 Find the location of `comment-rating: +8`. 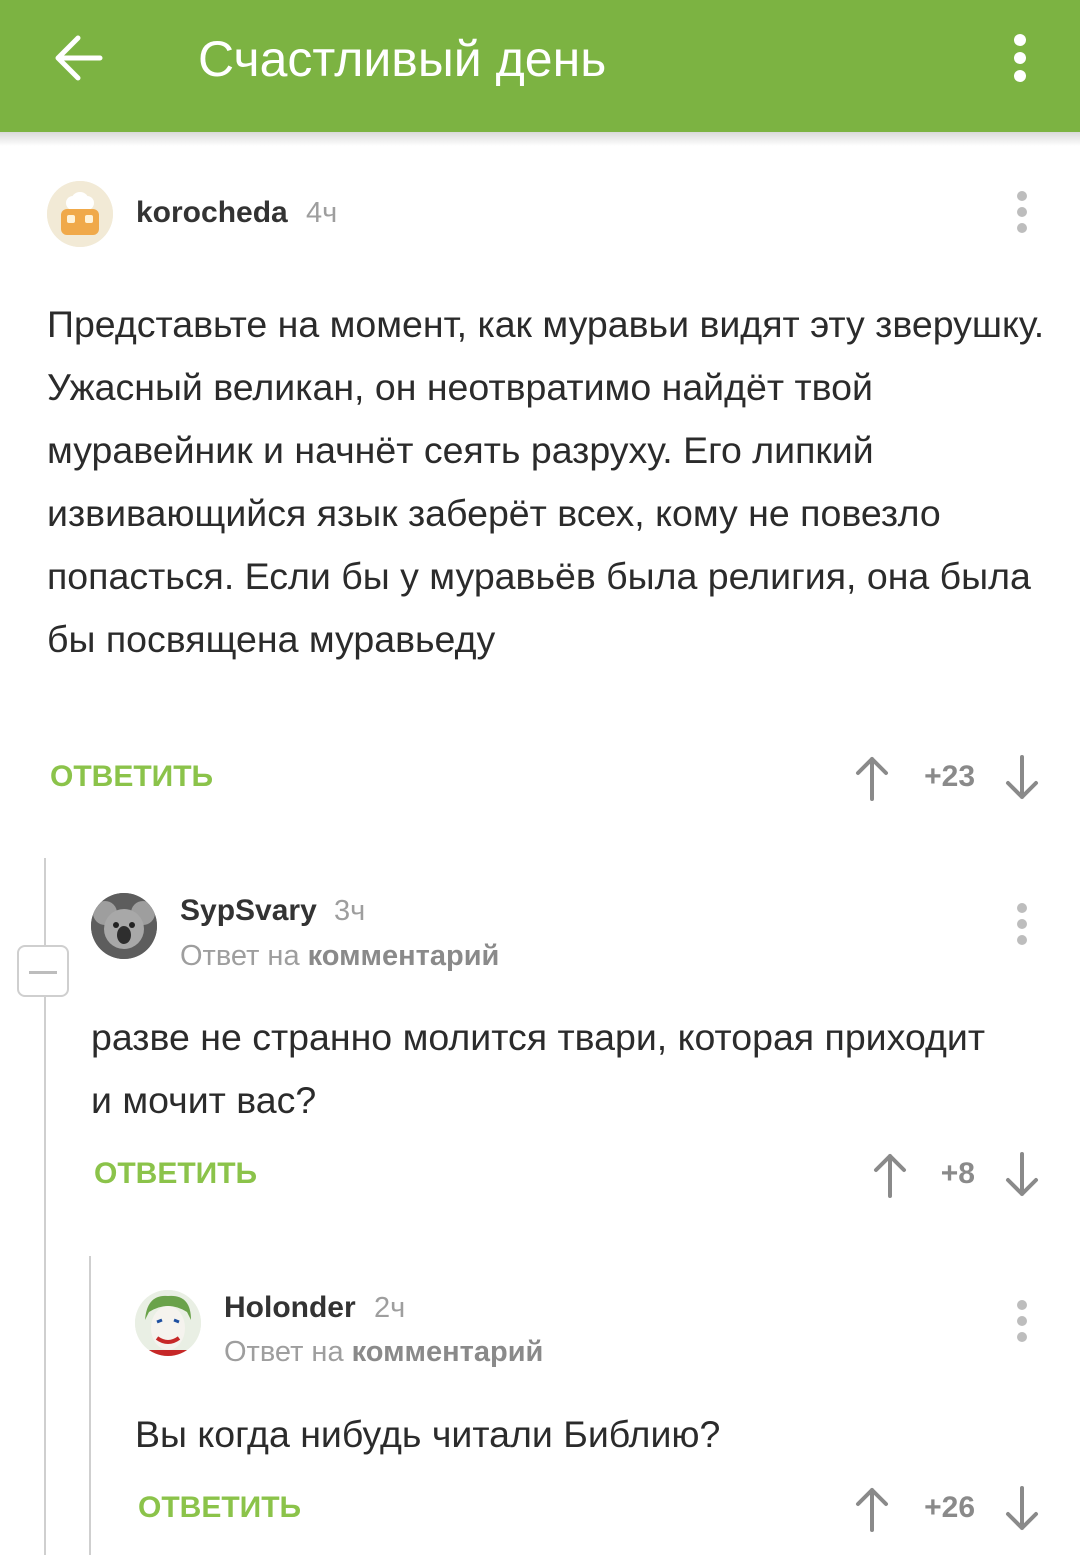

comment-rating: +8 is located at coordinates (957, 1173).